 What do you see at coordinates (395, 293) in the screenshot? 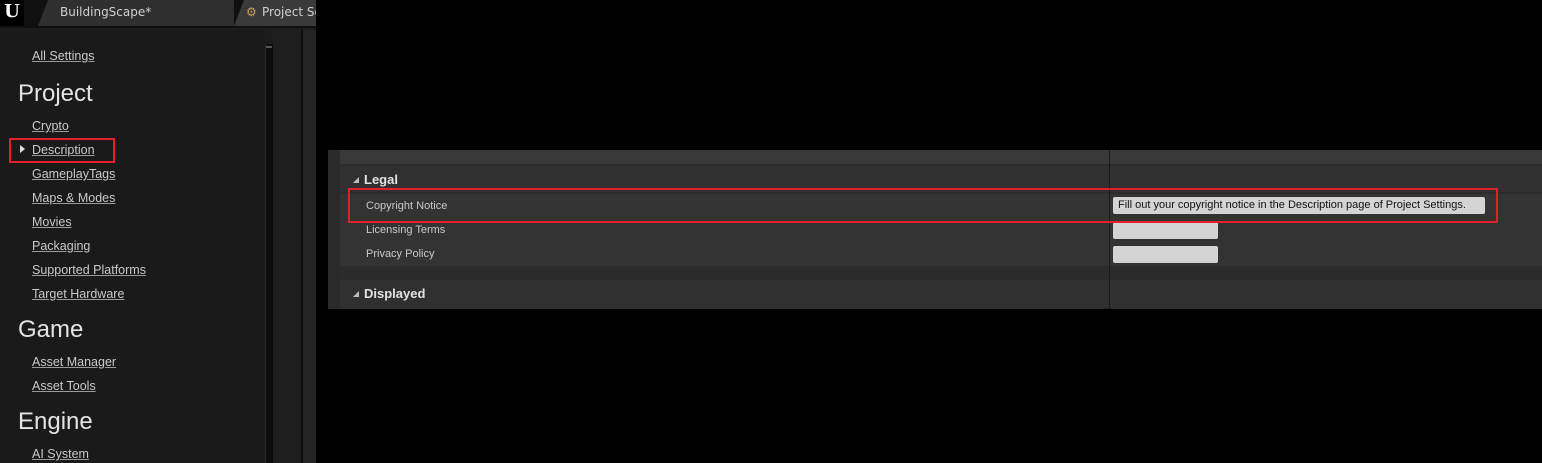
I see `category-label-displayed: Displayed` at bounding box center [395, 293].